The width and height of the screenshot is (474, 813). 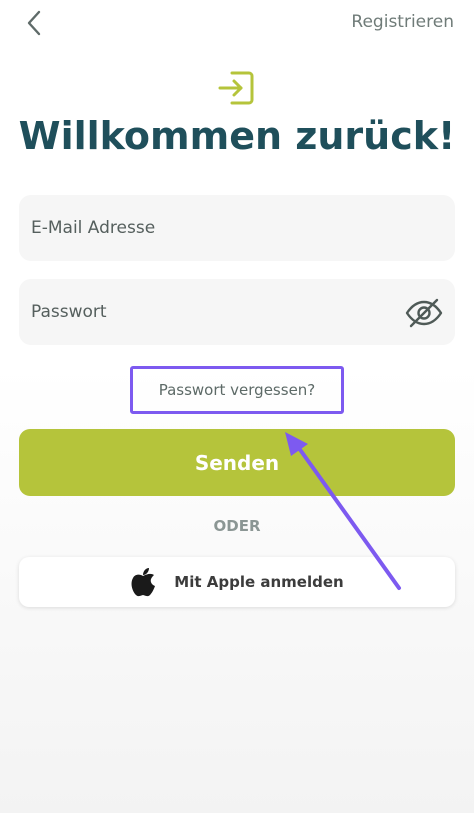 I want to click on password-visibility-toggle, so click(x=424, y=313).